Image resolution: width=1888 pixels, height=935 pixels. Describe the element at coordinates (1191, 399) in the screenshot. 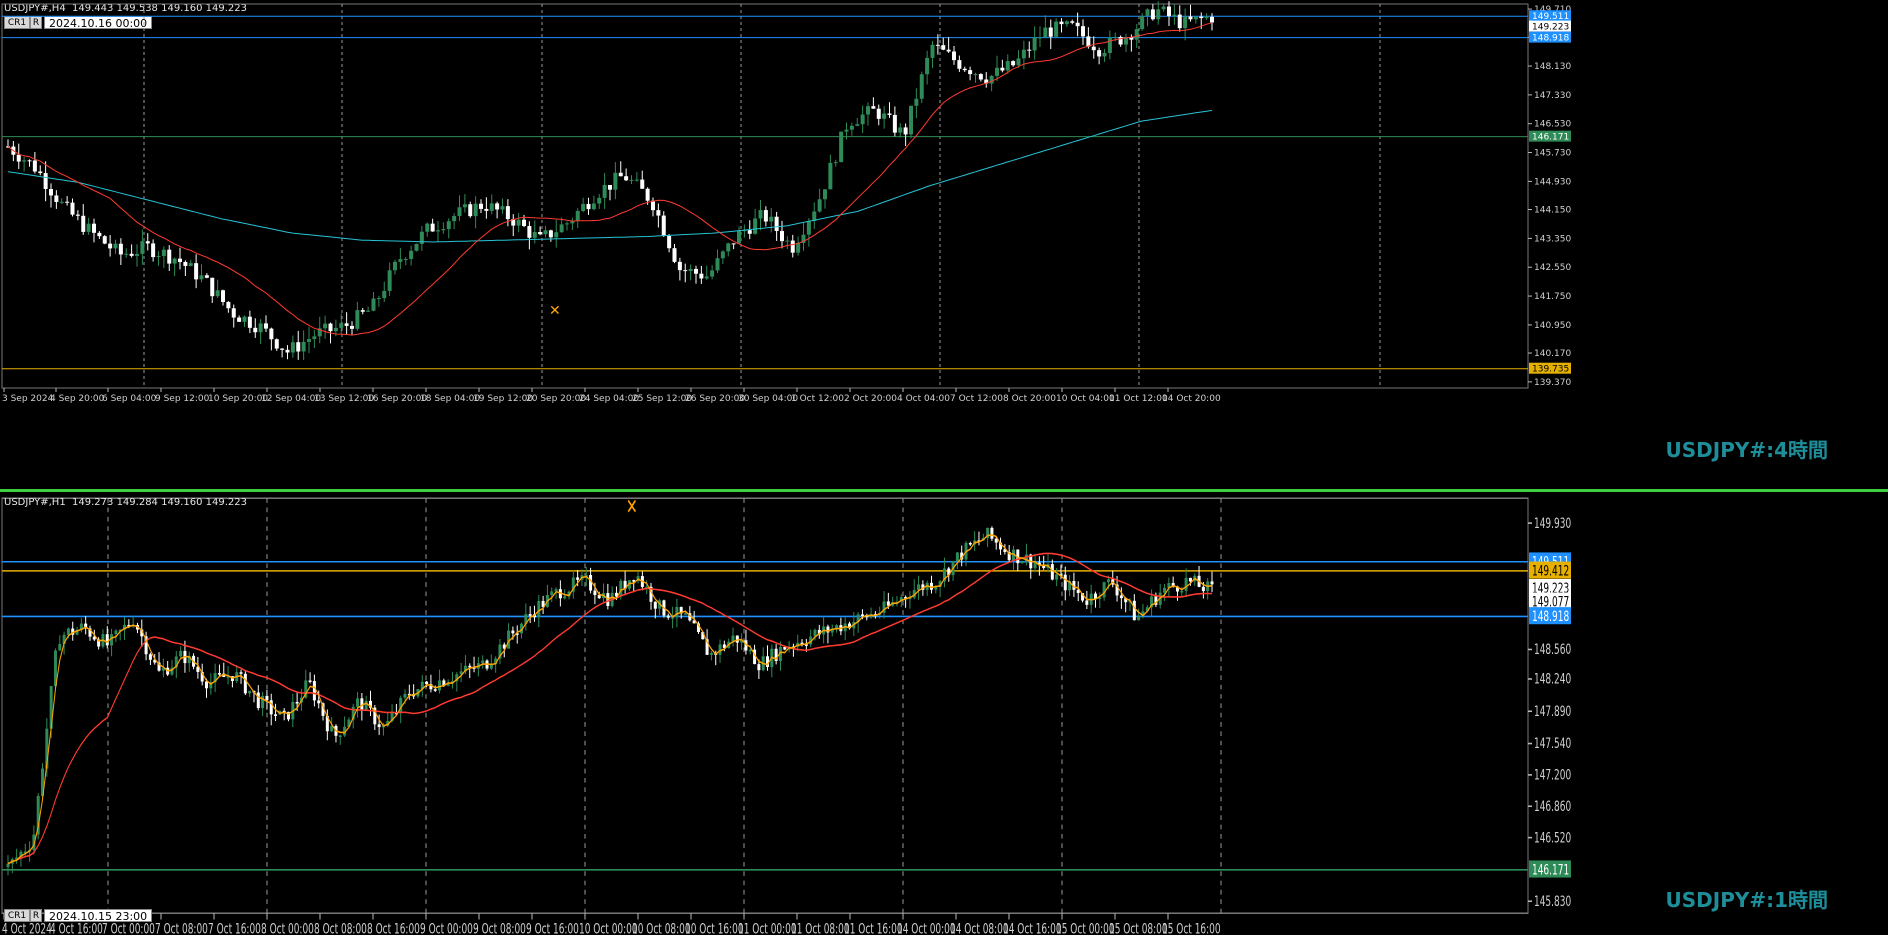

I see `time-axis-label: 14 Oct 20:00` at that location.